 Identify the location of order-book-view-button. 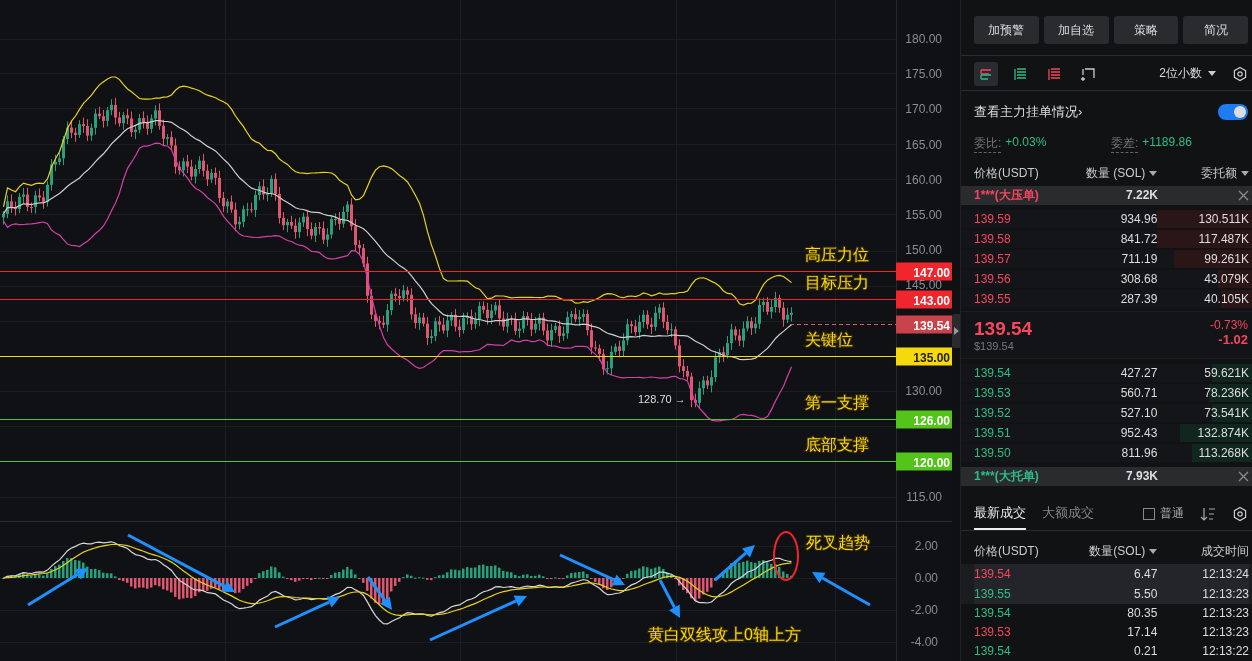
(986, 73).